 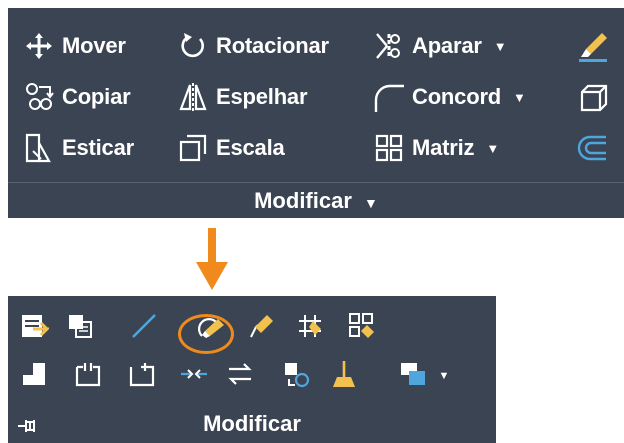 I want to click on frame-alt-icon, so click(x=142, y=376).